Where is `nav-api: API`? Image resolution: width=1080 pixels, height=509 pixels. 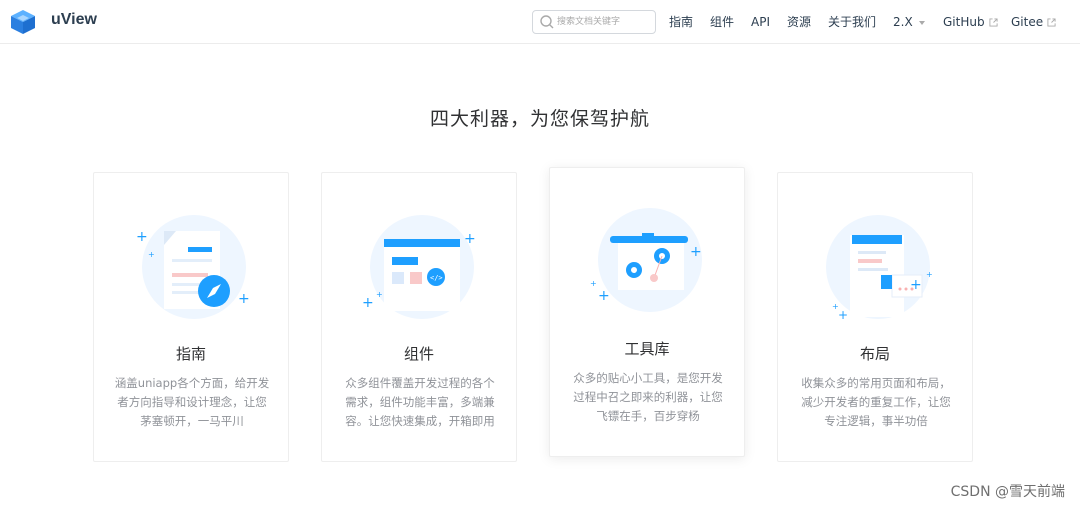
nav-api: API is located at coordinates (760, 22).